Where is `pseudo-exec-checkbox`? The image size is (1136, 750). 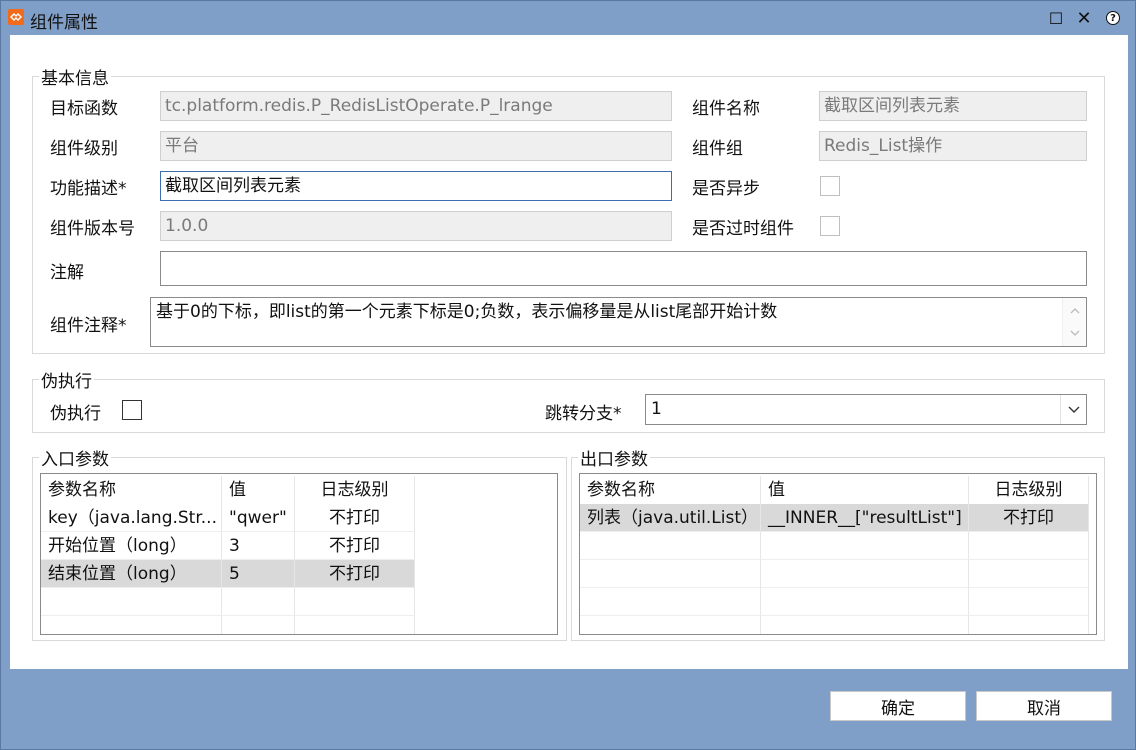 pseudo-exec-checkbox is located at coordinates (132, 410).